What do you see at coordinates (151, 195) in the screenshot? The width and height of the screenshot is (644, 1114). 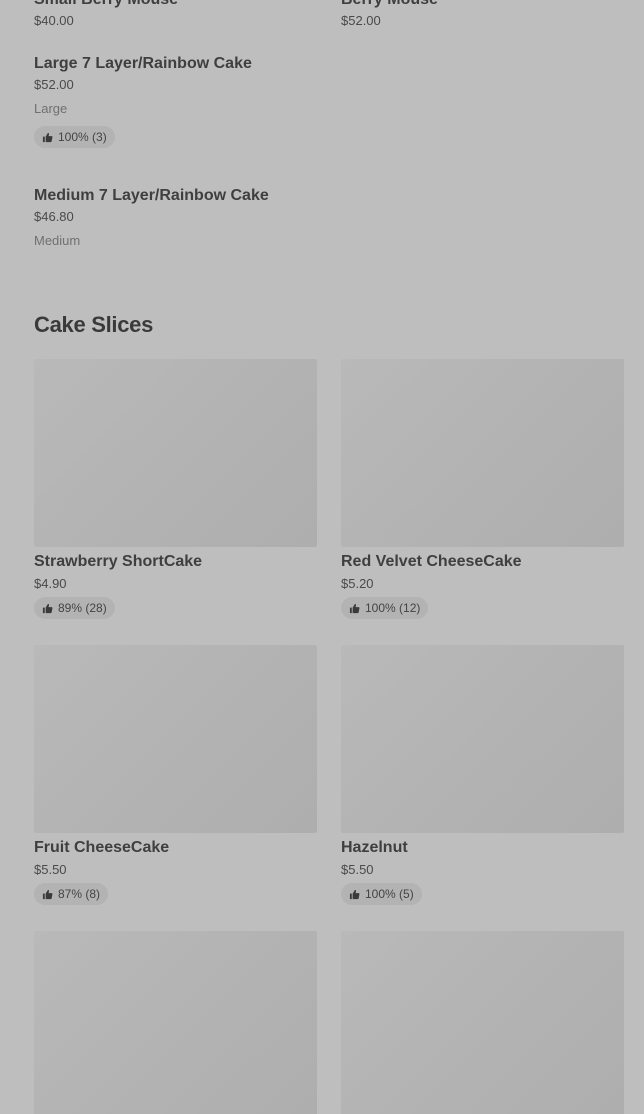 I see `item-name: Medium 7 Layer/Rainbow Cake` at bounding box center [151, 195].